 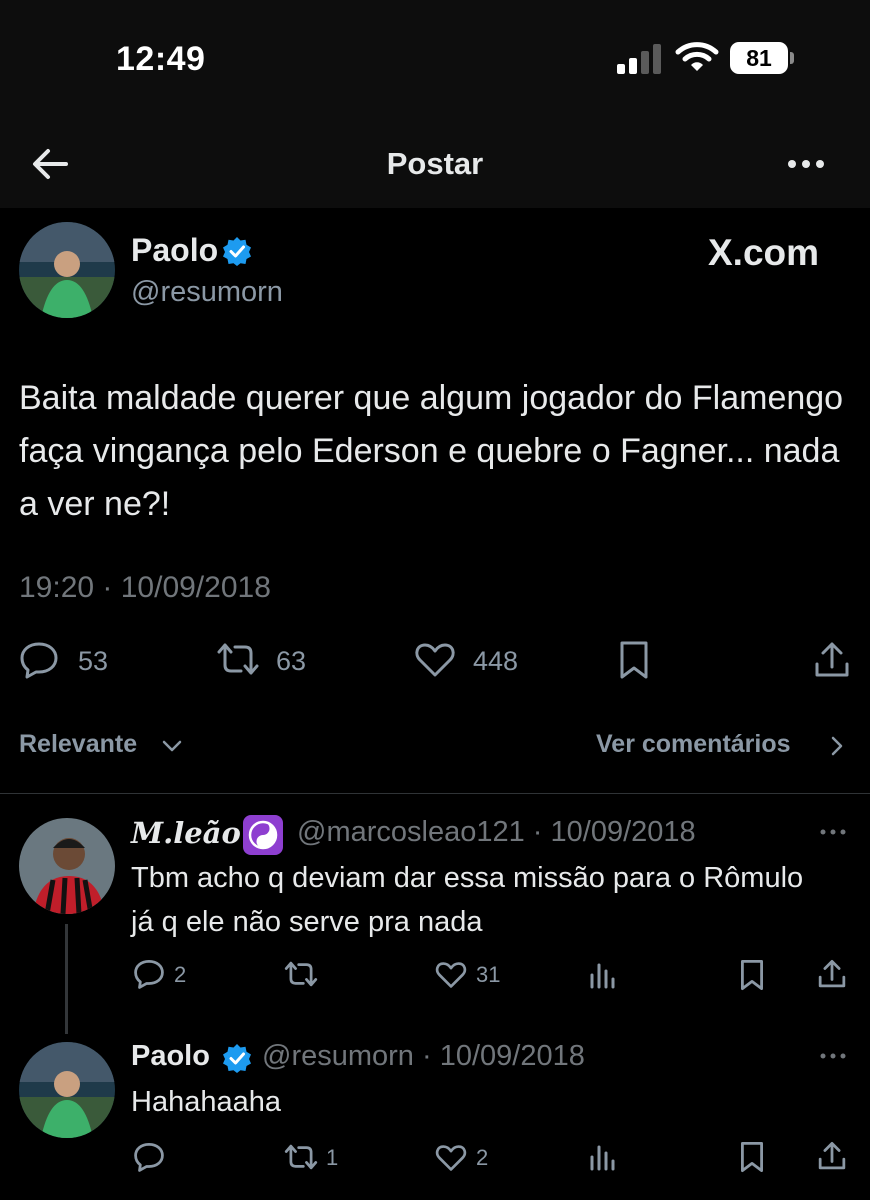 I want to click on reply-handle-date: @marcosleao121 · 10/09/2018, so click(x=496, y=832).